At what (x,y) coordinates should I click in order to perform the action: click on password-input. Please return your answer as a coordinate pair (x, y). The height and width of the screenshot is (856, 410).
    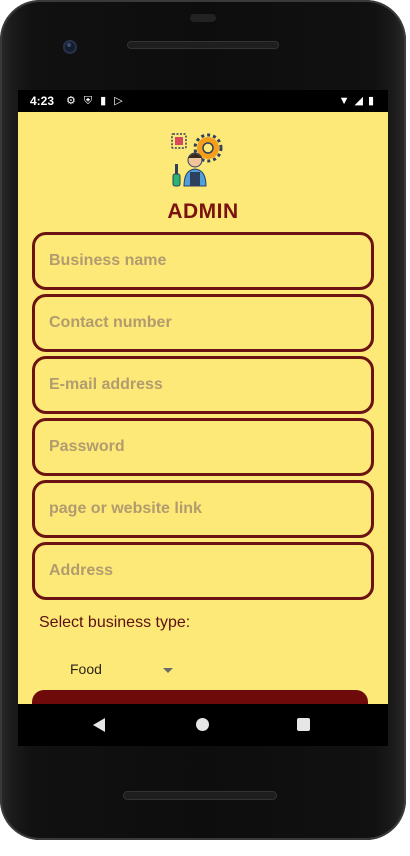
    Looking at the image, I should click on (199, 447).